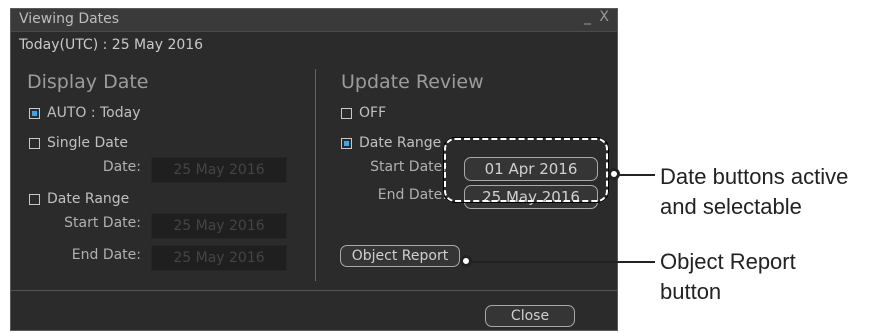 The height and width of the screenshot is (333, 889). I want to click on auto-checkbox, so click(34, 113).